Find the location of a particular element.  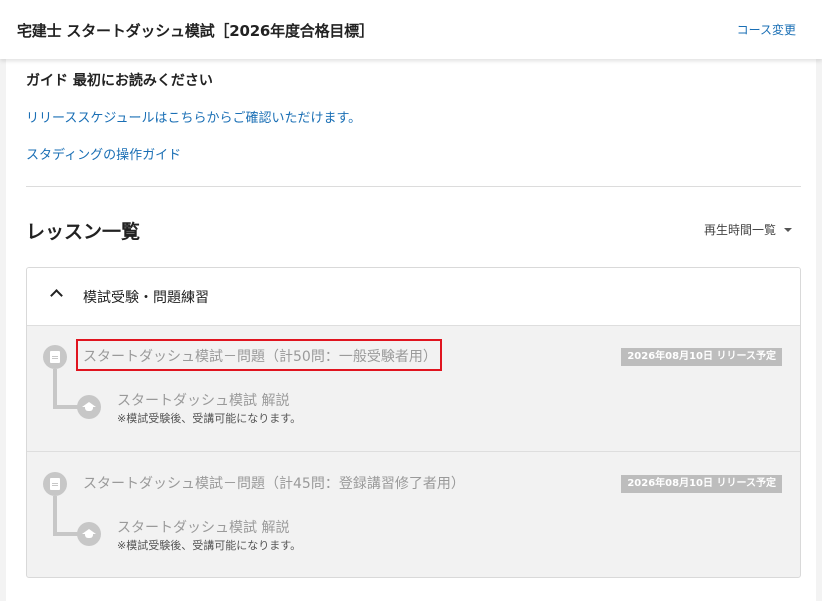

change-course-link: コース変更 is located at coordinates (766, 29).